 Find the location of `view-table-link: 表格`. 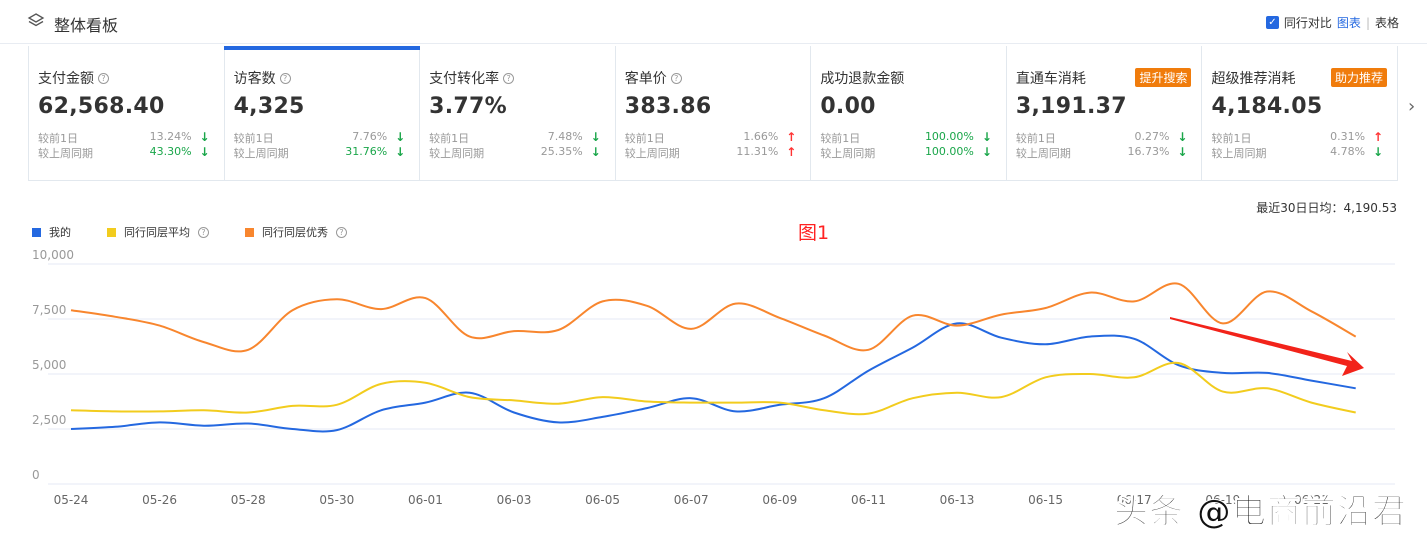

view-table-link: 表格 is located at coordinates (1387, 22).